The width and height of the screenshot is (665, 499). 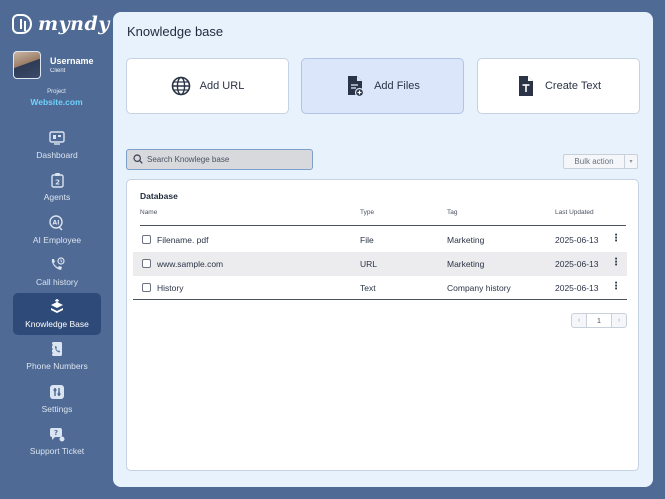 I want to click on row-type: URL, so click(x=369, y=264).